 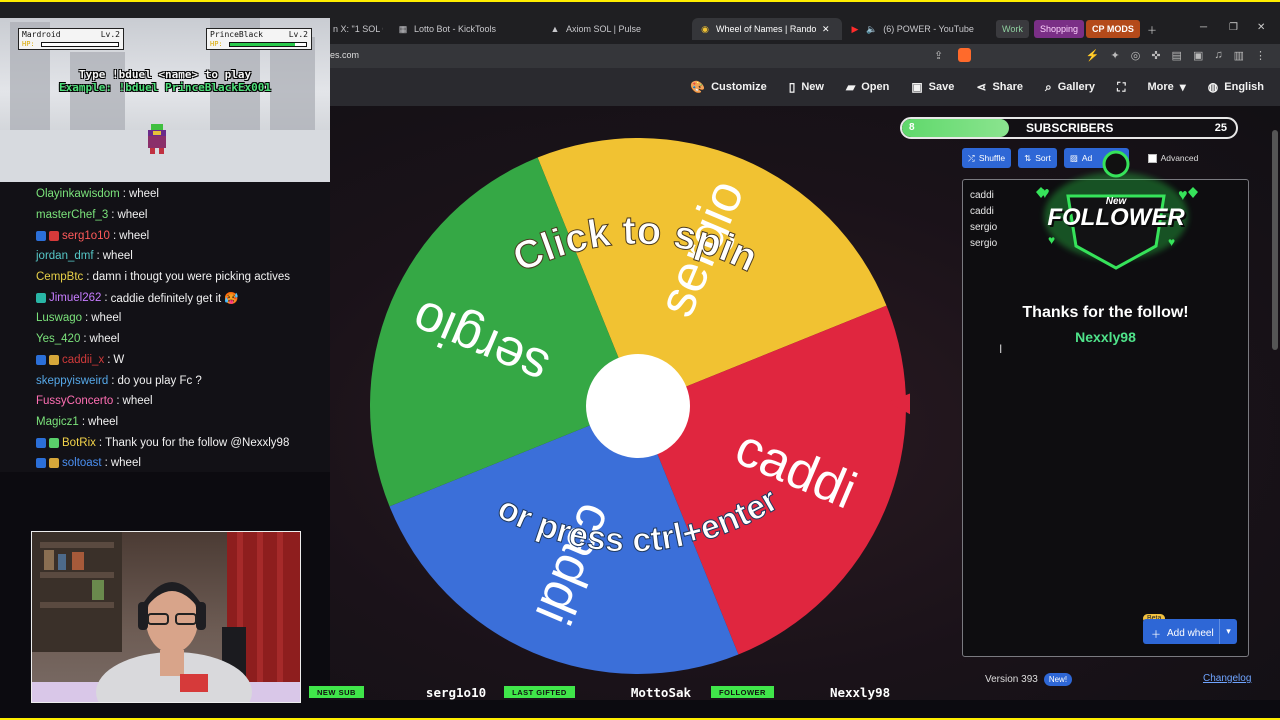 What do you see at coordinates (191, 277) in the screenshot?
I see `chat-text: damn i thougt you were picking actives` at bounding box center [191, 277].